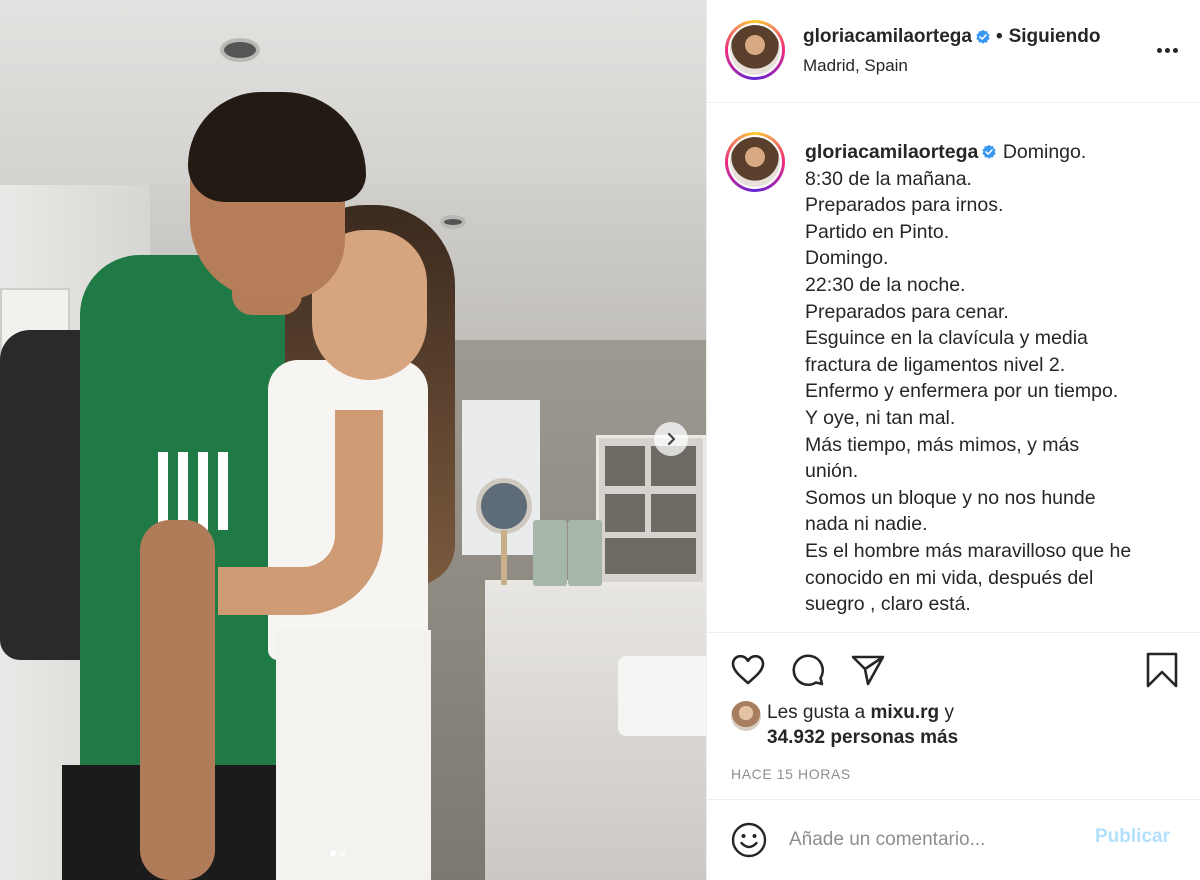 This screenshot has height=880, width=1200. I want to click on photo-sink, so click(662, 696).